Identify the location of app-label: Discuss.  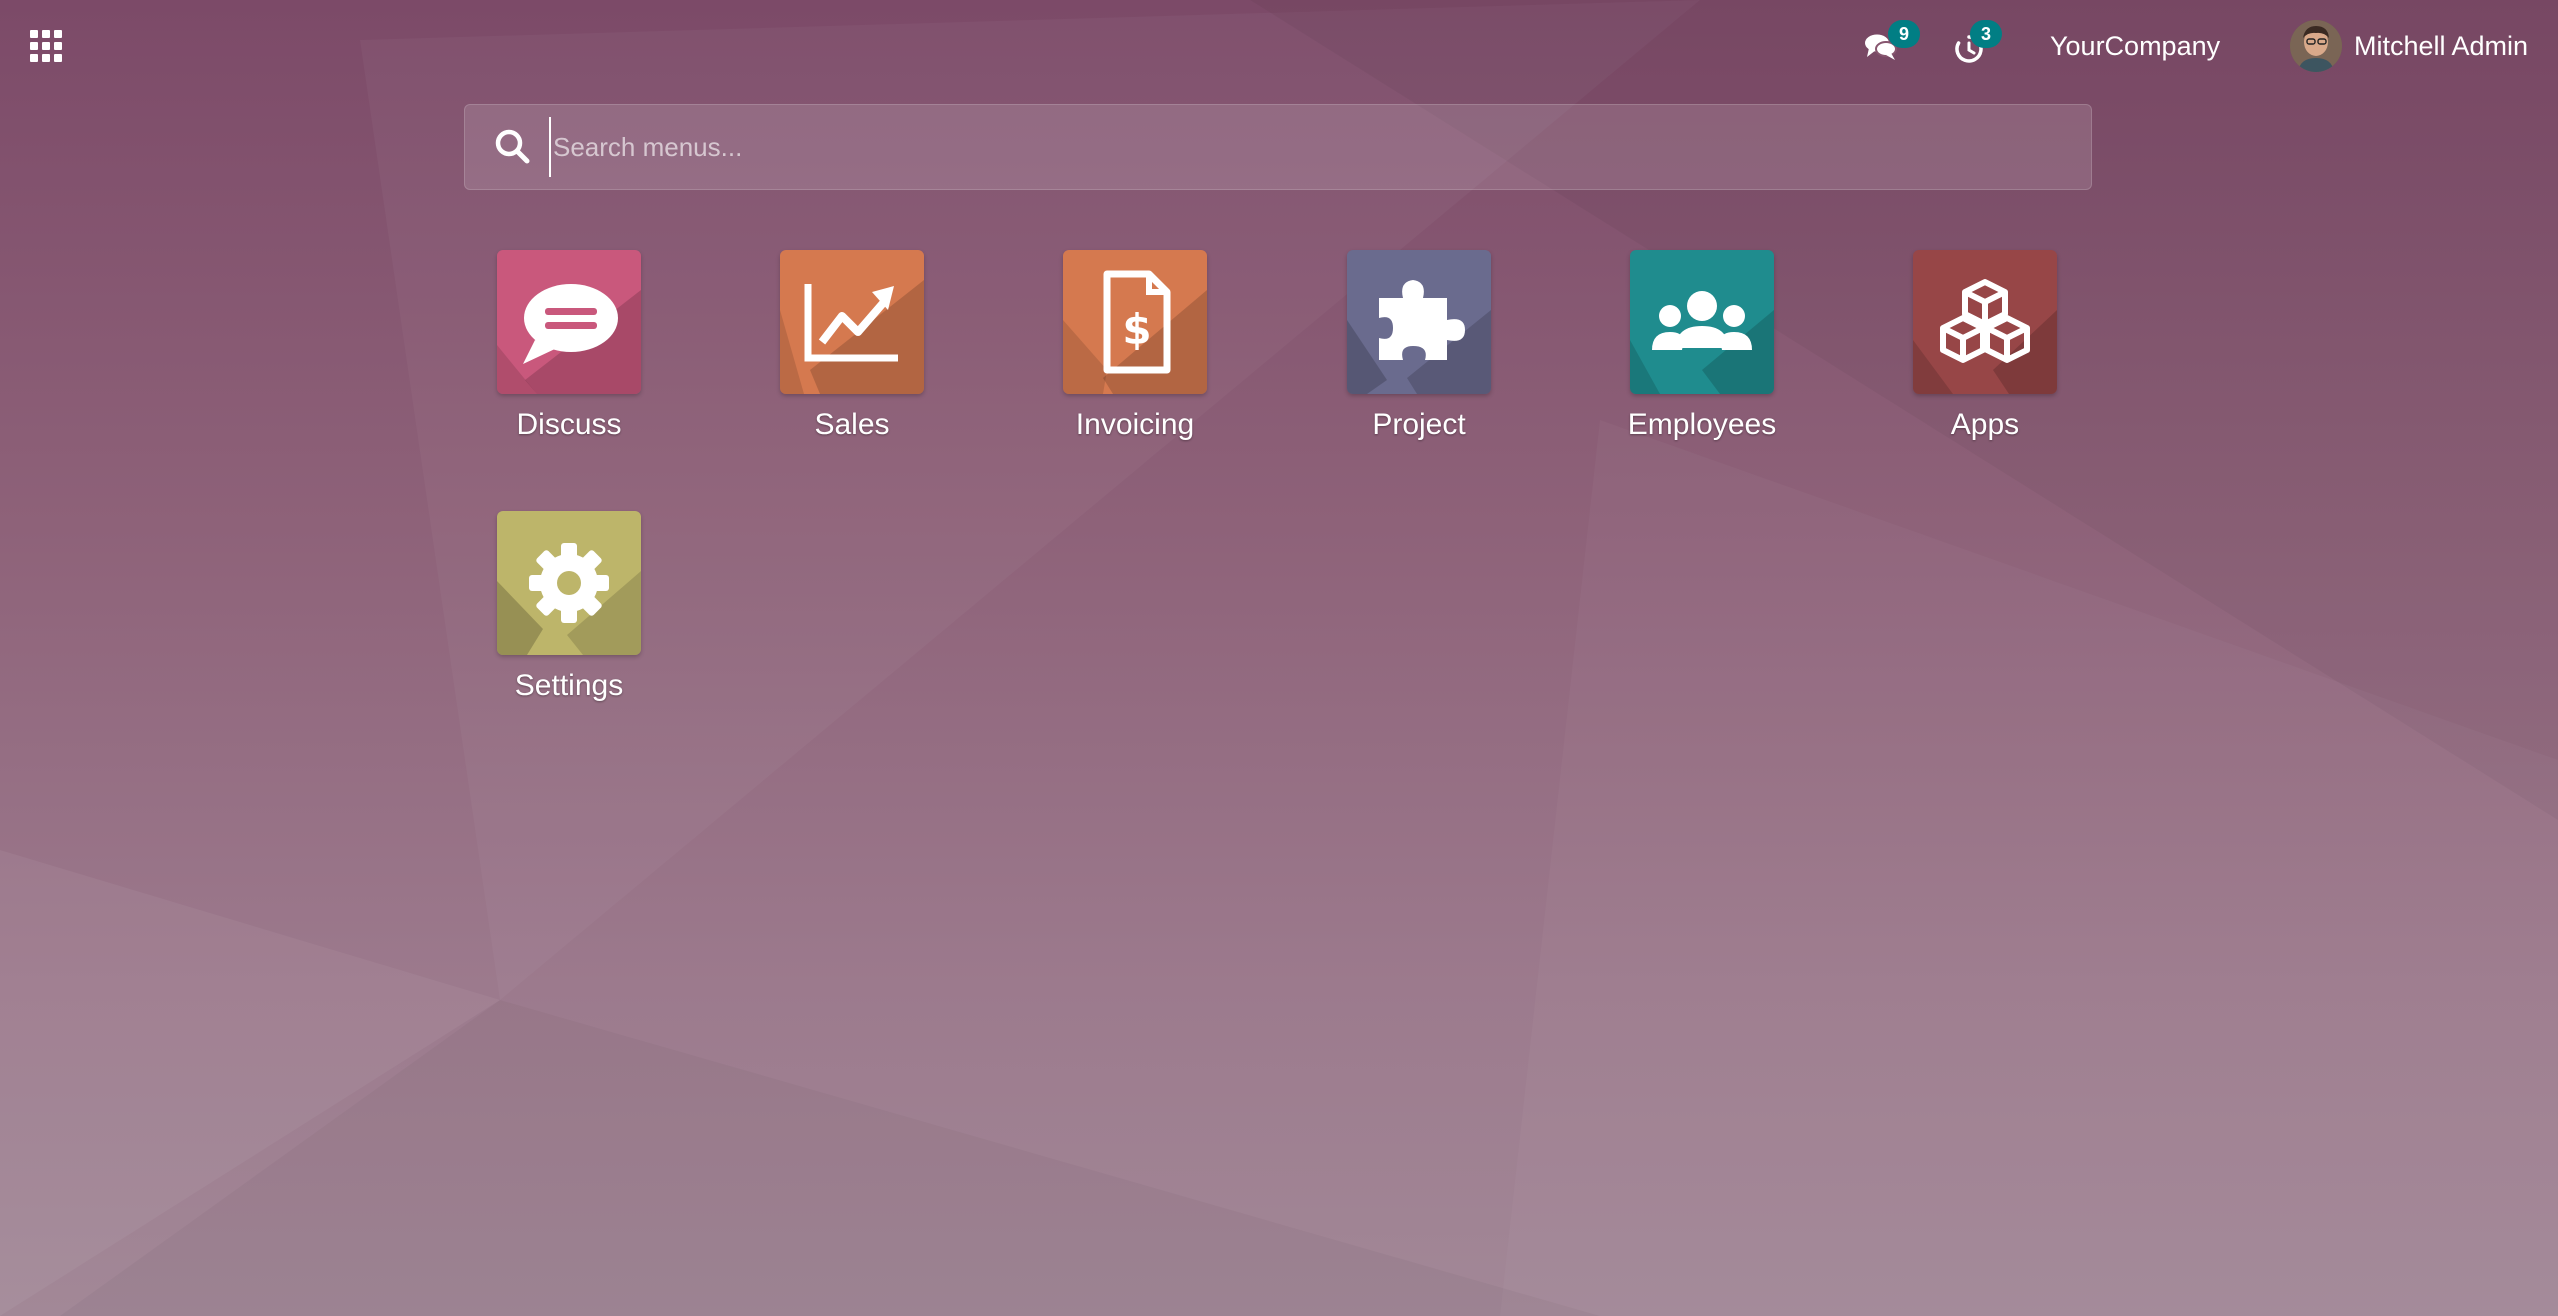
(569, 424).